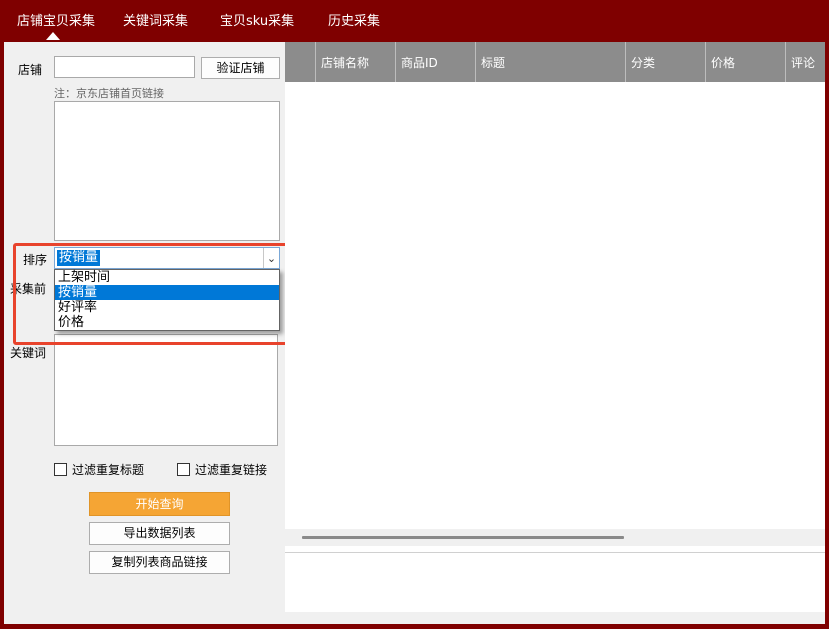 The height and width of the screenshot is (629, 829). What do you see at coordinates (665, 62) in the screenshot?
I see `grid-column-category: 分类` at bounding box center [665, 62].